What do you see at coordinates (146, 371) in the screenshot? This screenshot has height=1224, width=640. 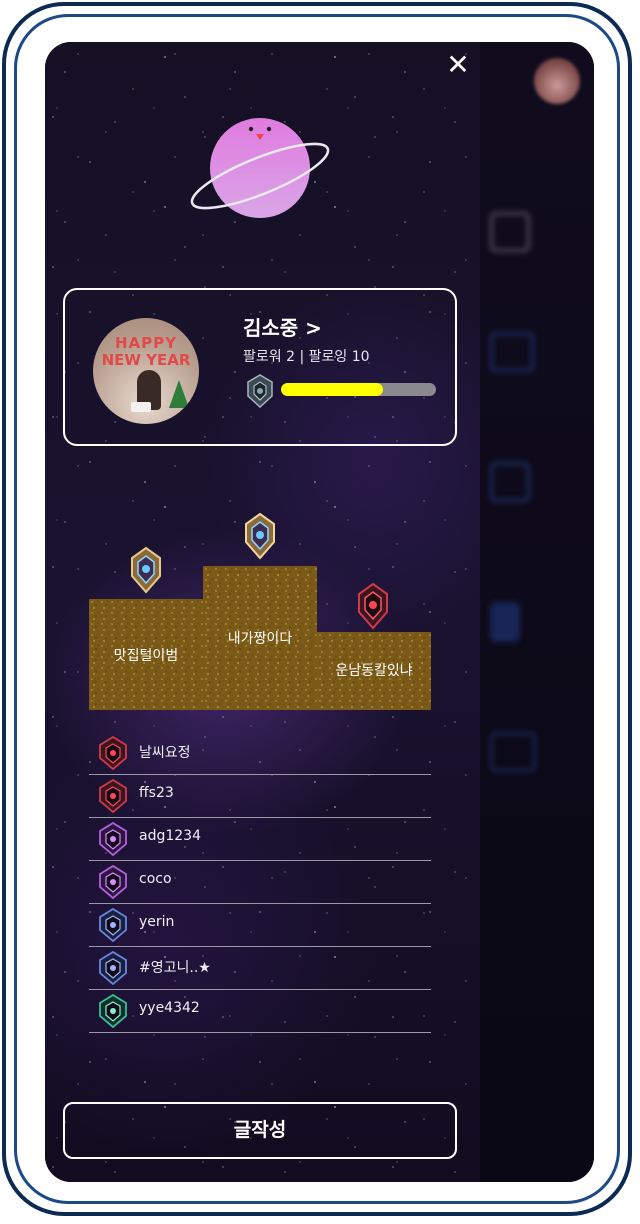 I see `profile-photo: HAPPY NEW YEAR` at bounding box center [146, 371].